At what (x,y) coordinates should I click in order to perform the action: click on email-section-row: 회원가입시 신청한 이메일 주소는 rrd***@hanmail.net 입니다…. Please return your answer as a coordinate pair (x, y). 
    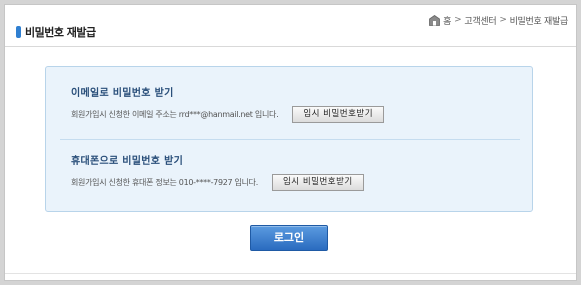
    Looking at the image, I should click on (291, 114).